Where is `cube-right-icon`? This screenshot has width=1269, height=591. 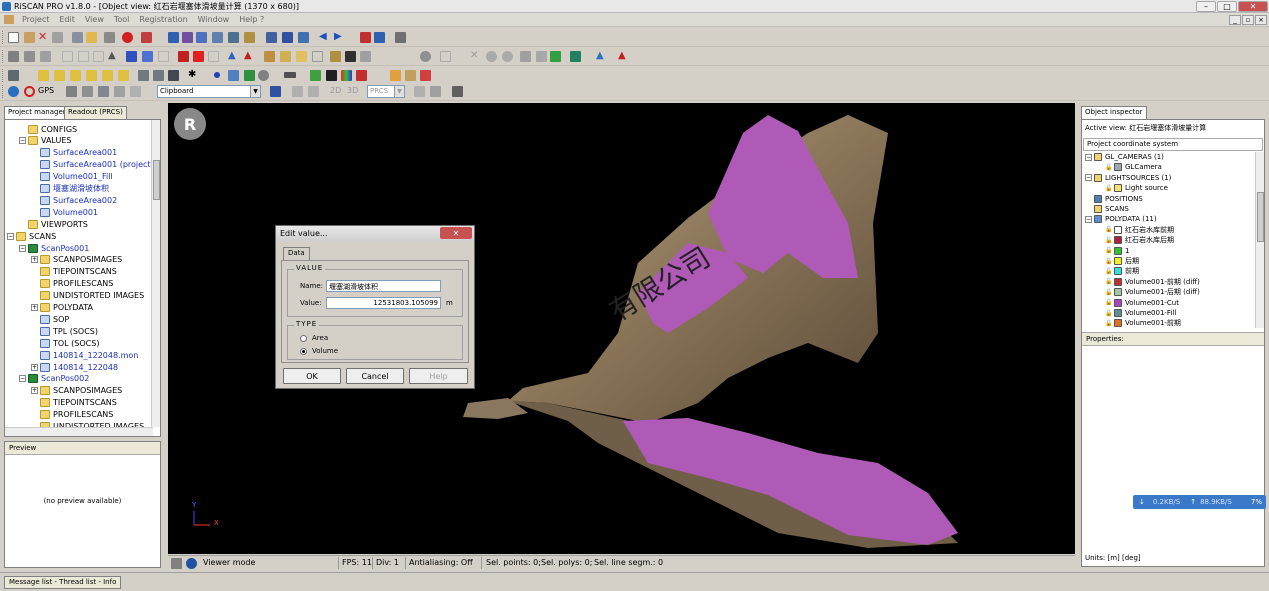 cube-right-icon is located at coordinates (91, 75).